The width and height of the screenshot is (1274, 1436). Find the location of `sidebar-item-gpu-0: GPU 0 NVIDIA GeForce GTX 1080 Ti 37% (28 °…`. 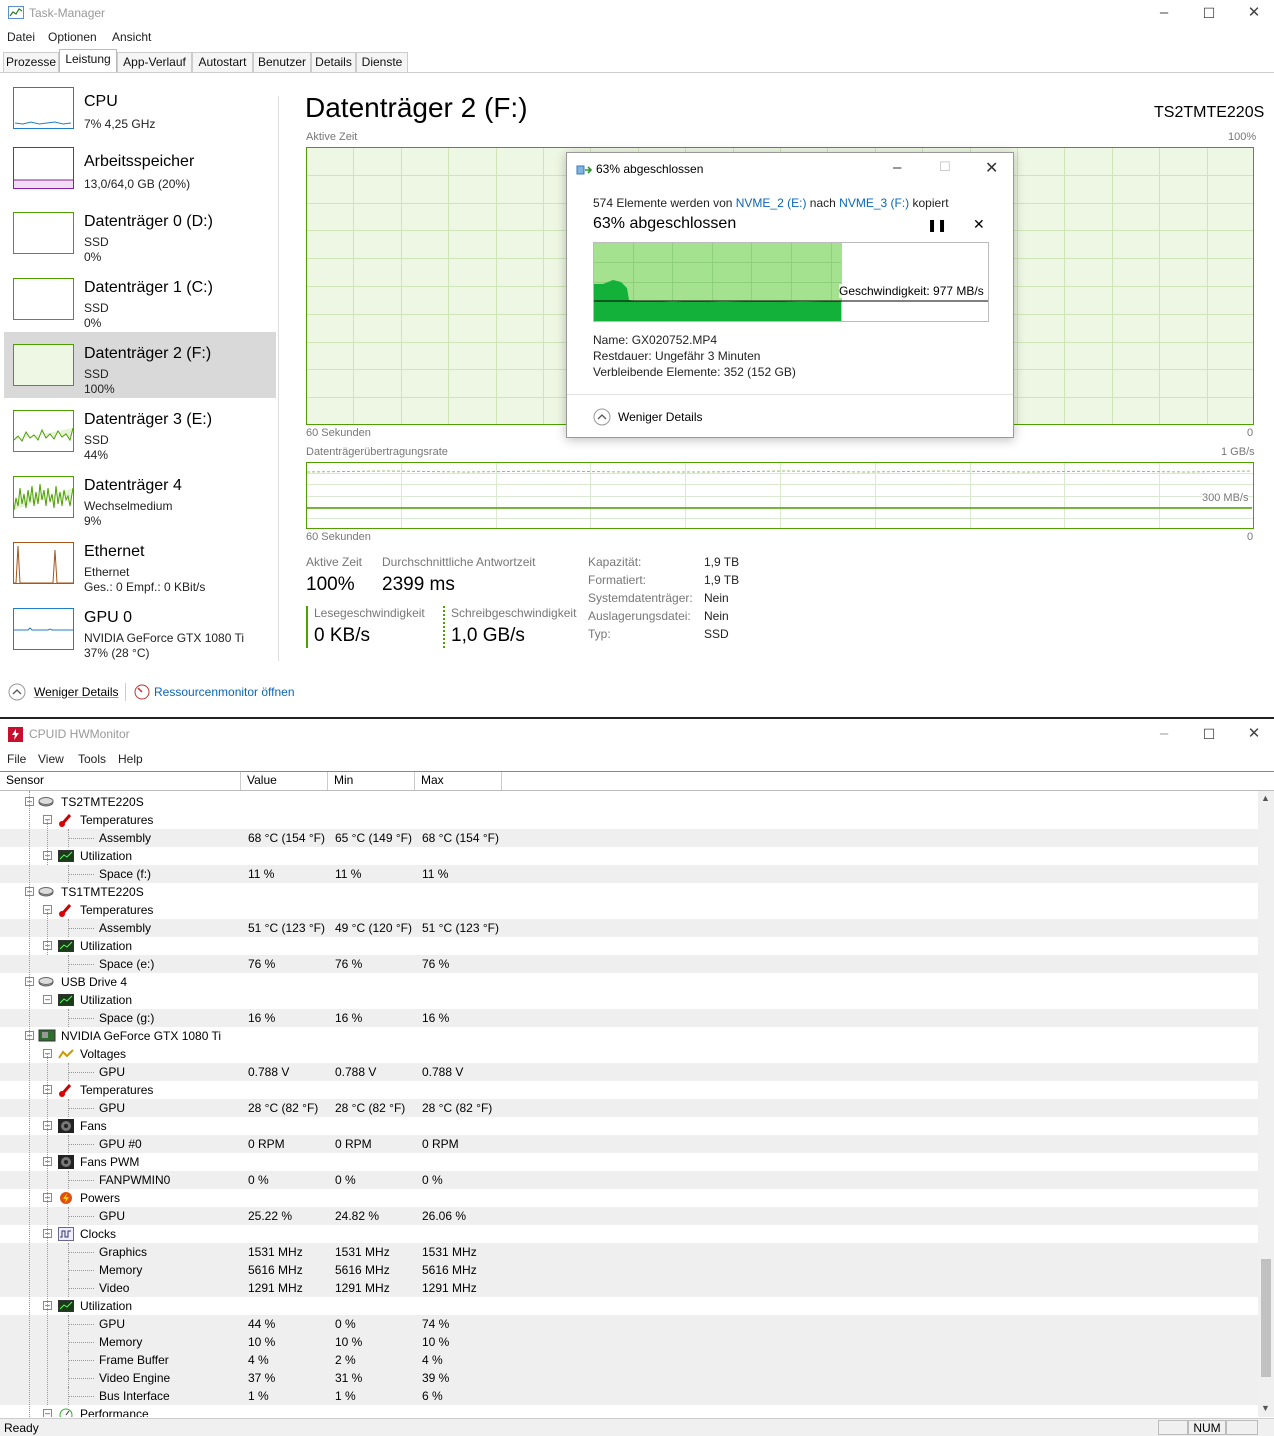

sidebar-item-gpu-0: GPU 0 NVIDIA GeForce GTX 1080 Ti 37% (28 °… is located at coordinates (140, 629).